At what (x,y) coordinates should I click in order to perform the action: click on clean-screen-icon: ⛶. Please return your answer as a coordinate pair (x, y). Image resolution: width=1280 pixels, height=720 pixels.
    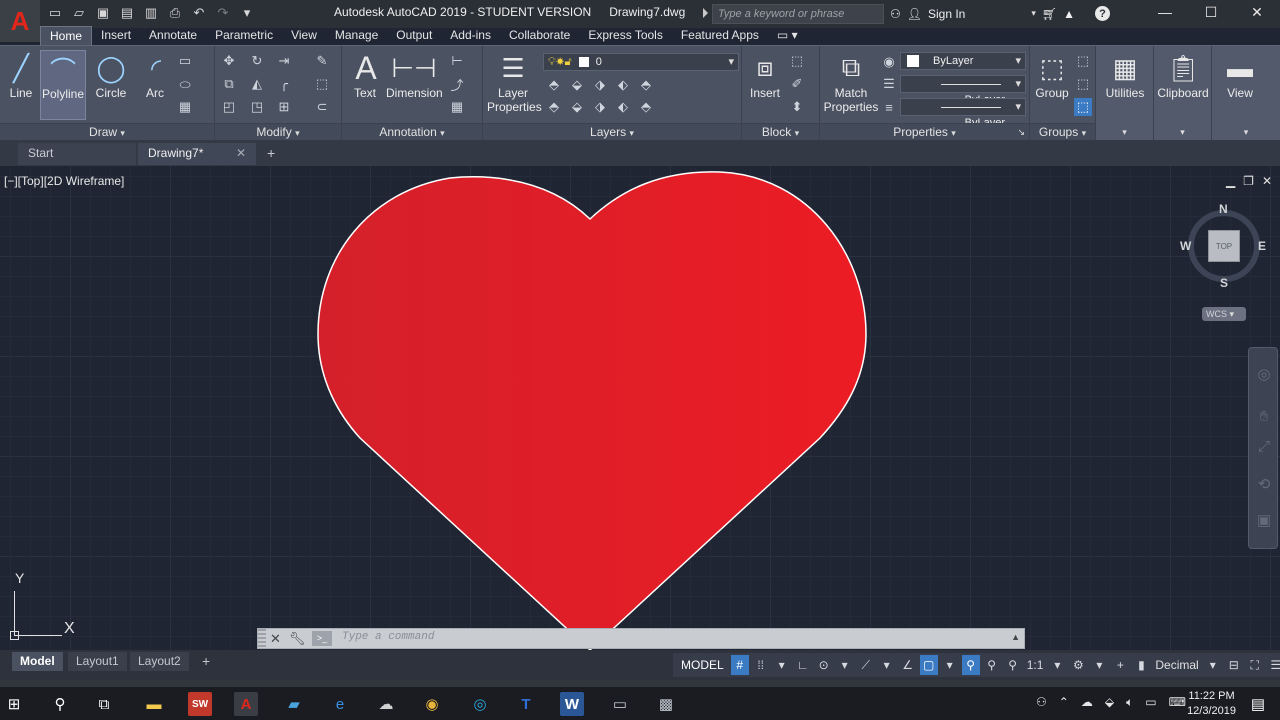
    Looking at the image, I should click on (1255, 665).